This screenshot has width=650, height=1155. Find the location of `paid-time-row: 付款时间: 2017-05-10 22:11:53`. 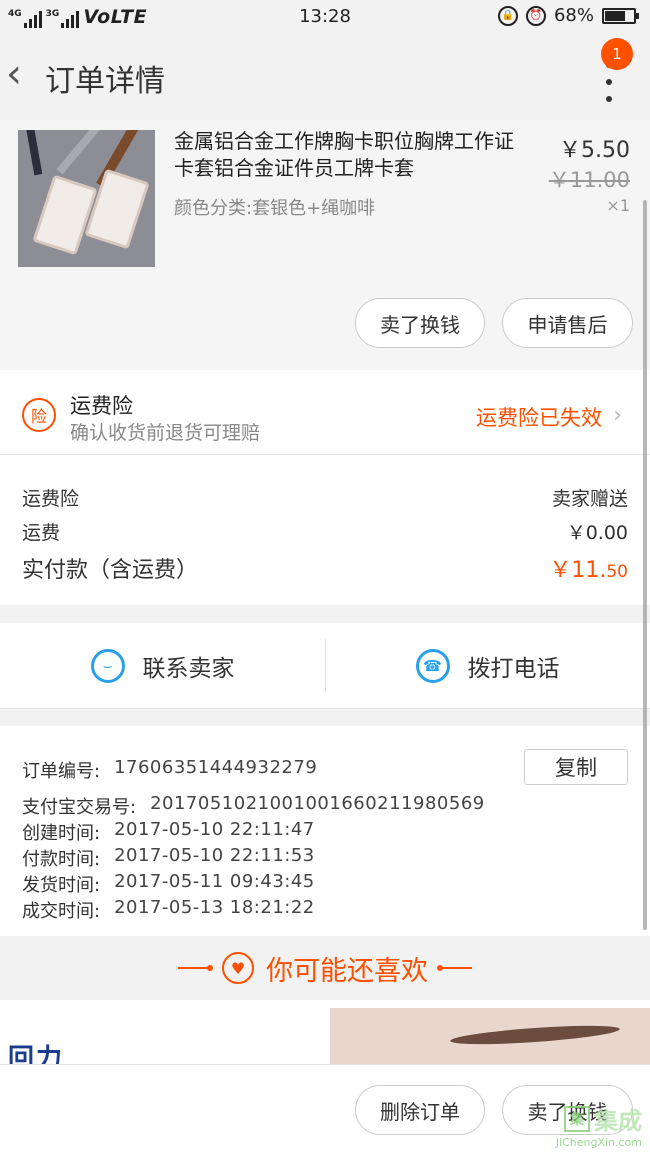

paid-time-row: 付款时间: 2017-05-10 22:11:53 is located at coordinates (168, 858).